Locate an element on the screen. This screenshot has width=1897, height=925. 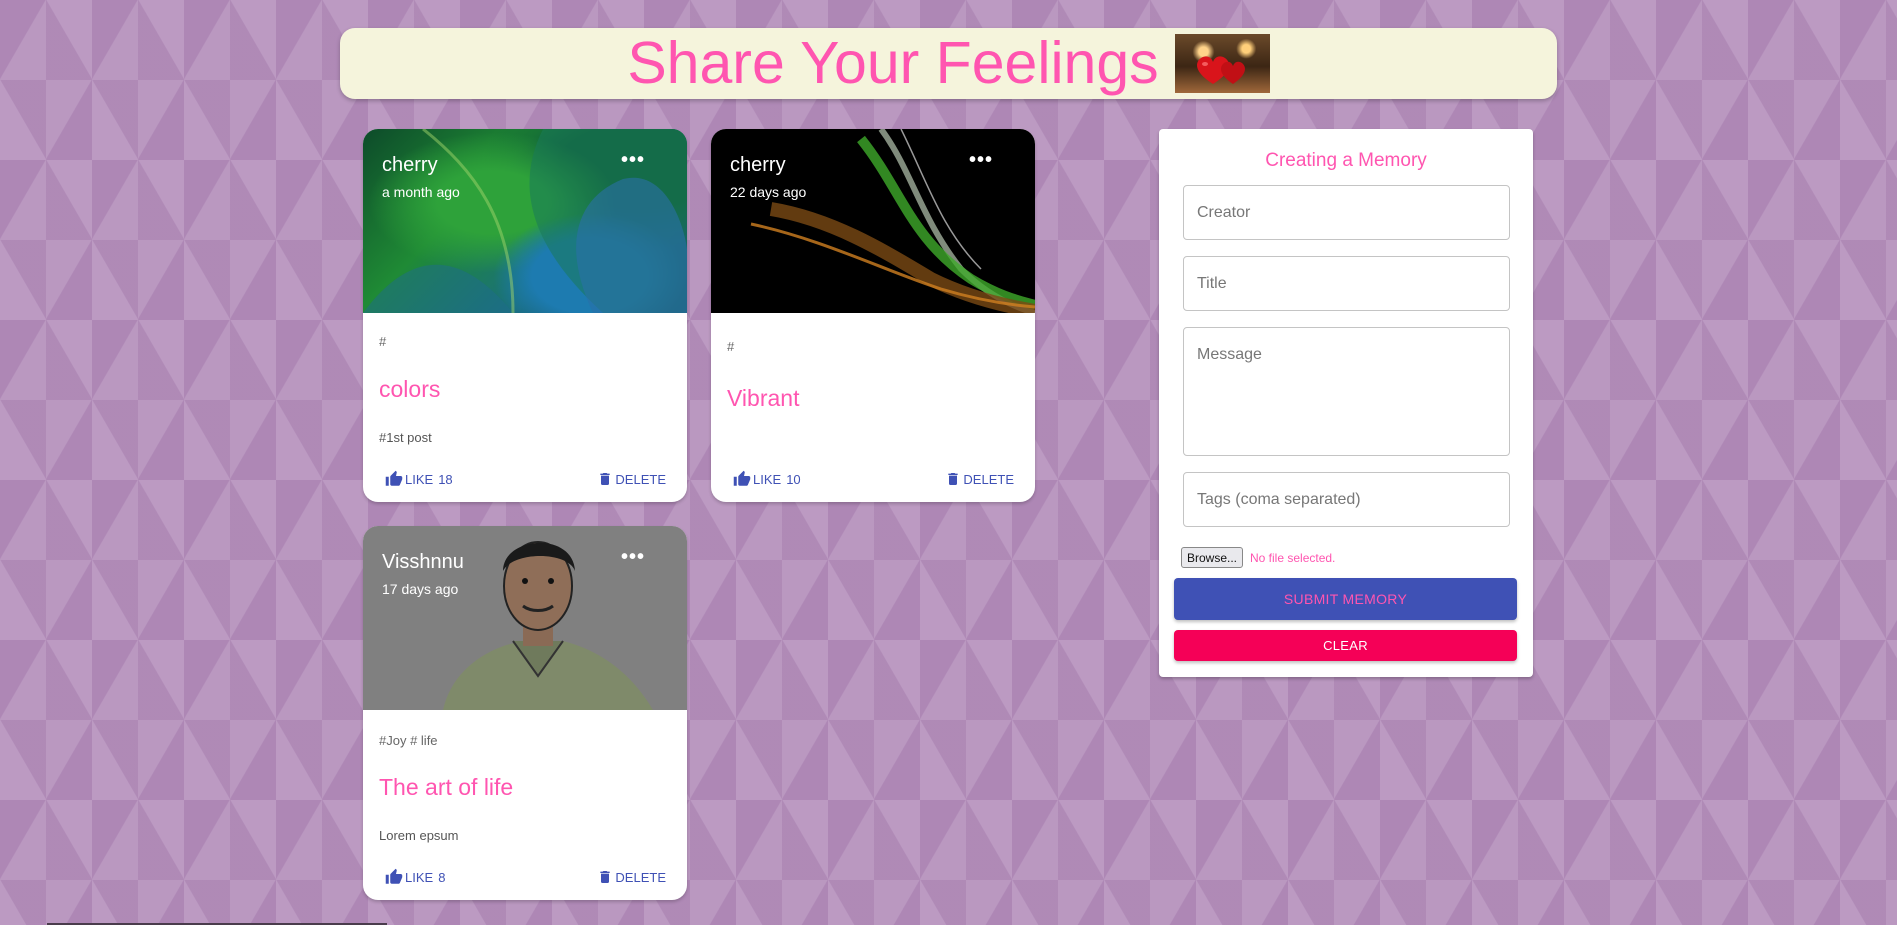
post-title: colors is located at coordinates (410, 389).